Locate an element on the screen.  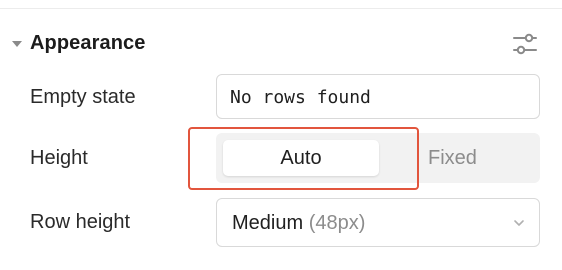
section-header-appearance: Appearance is located at coordinates (281, 44).